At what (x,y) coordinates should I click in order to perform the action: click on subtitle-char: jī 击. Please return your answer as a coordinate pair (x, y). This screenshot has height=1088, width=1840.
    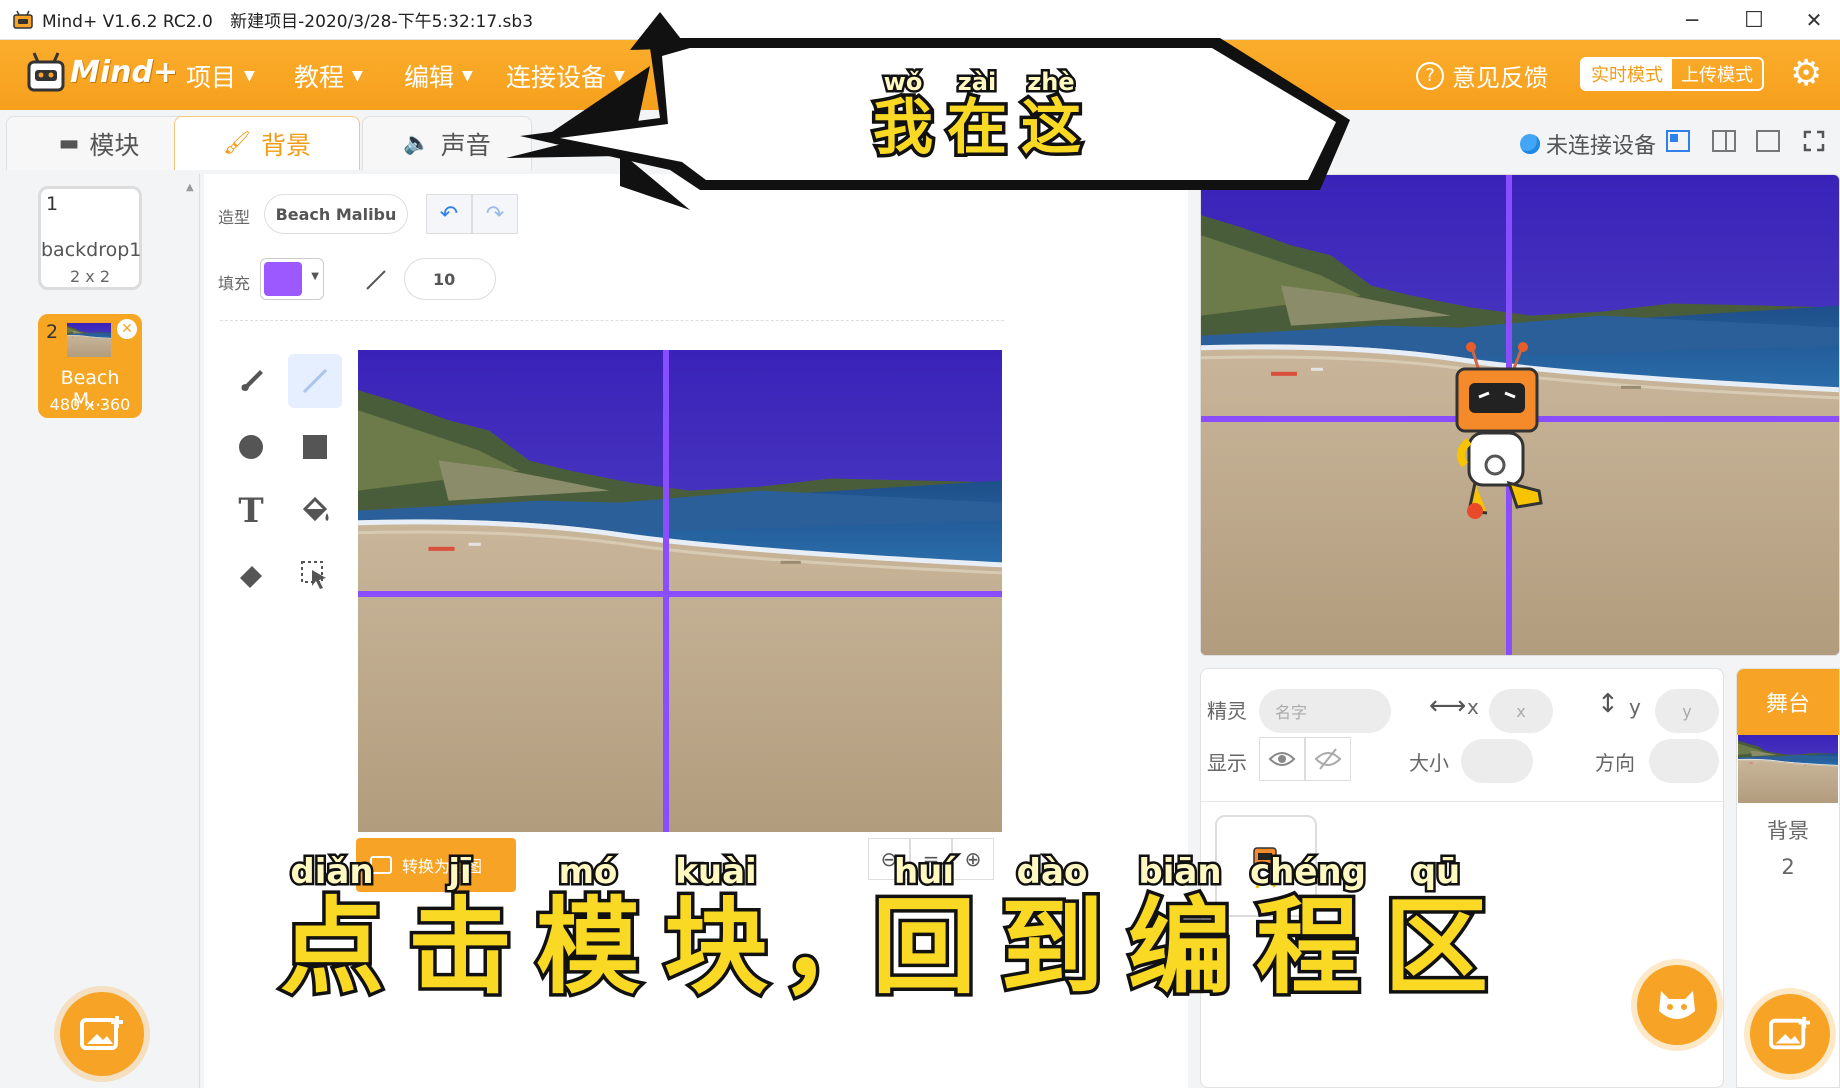
    Looking at the image, I should click on (459, 929).